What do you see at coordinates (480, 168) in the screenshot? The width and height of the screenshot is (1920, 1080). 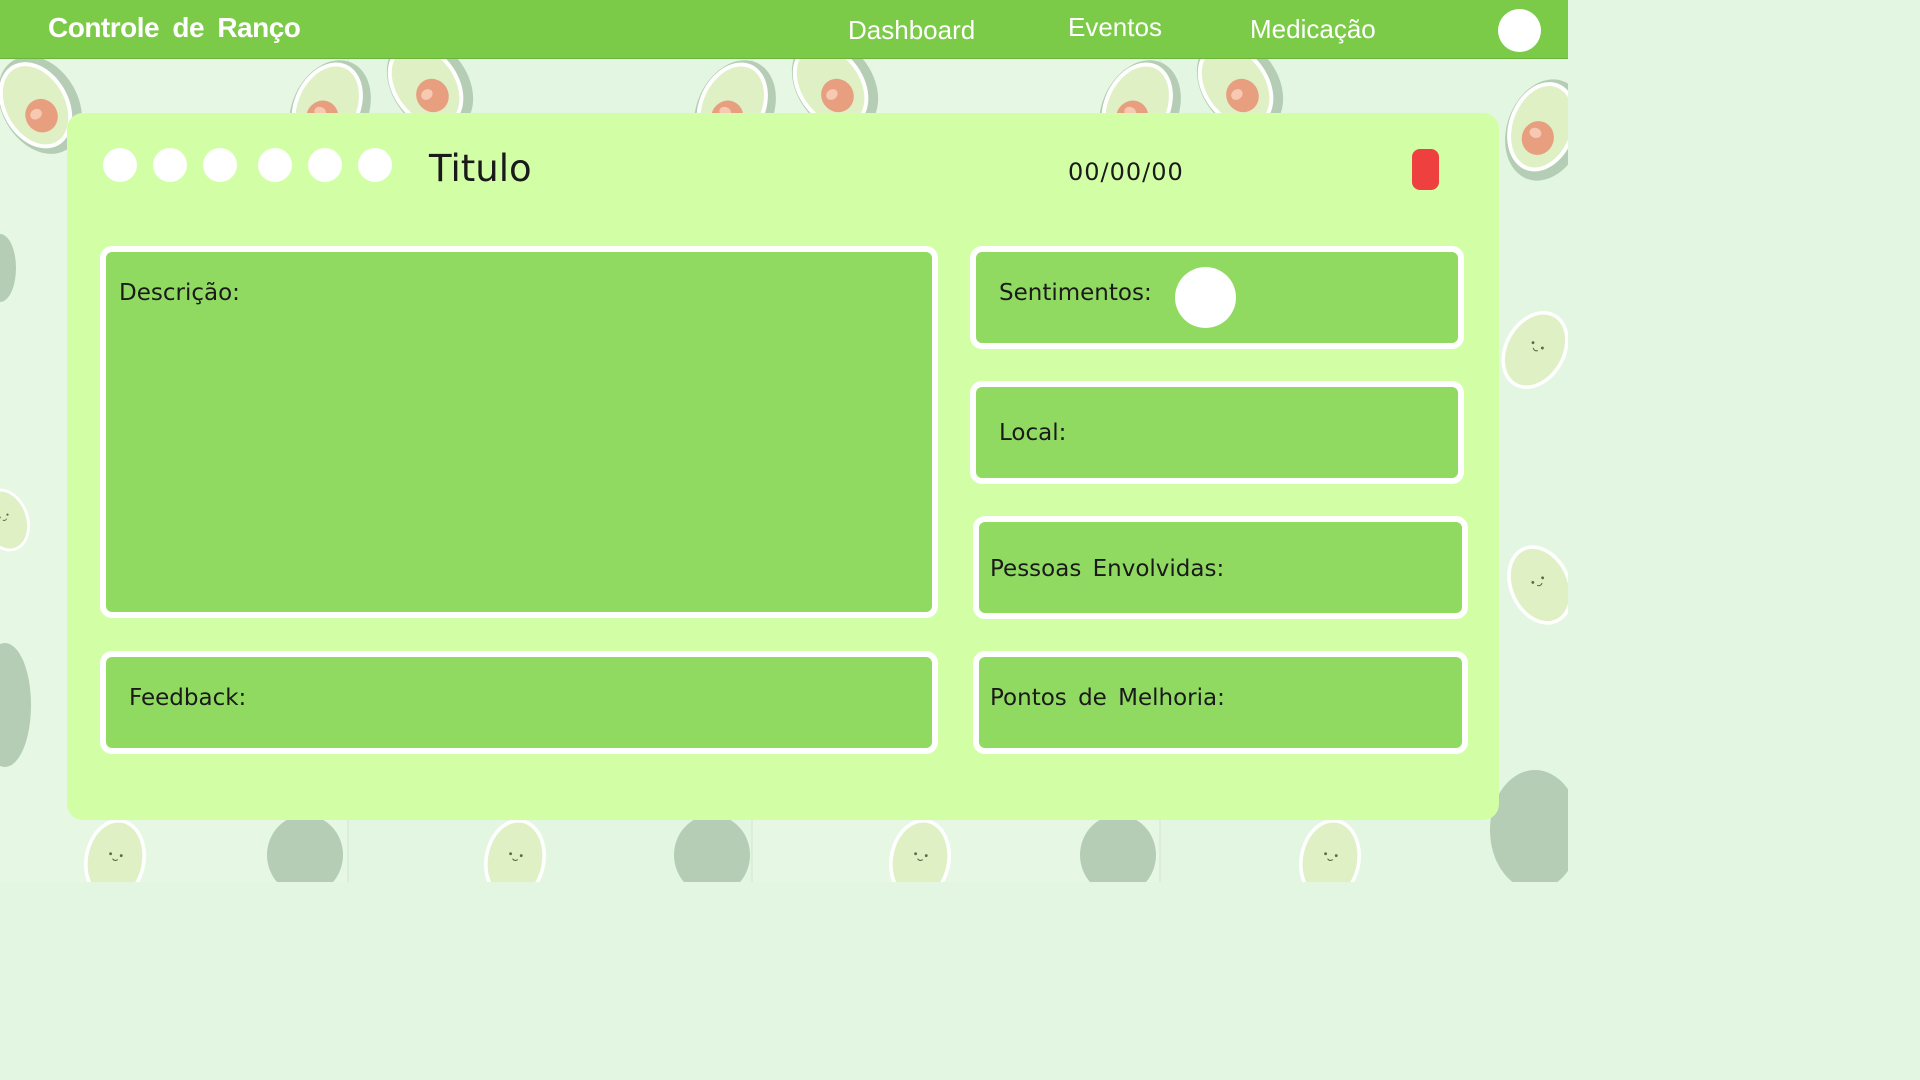 I see `event-title: Titulo` at bounding box center [480, 168].